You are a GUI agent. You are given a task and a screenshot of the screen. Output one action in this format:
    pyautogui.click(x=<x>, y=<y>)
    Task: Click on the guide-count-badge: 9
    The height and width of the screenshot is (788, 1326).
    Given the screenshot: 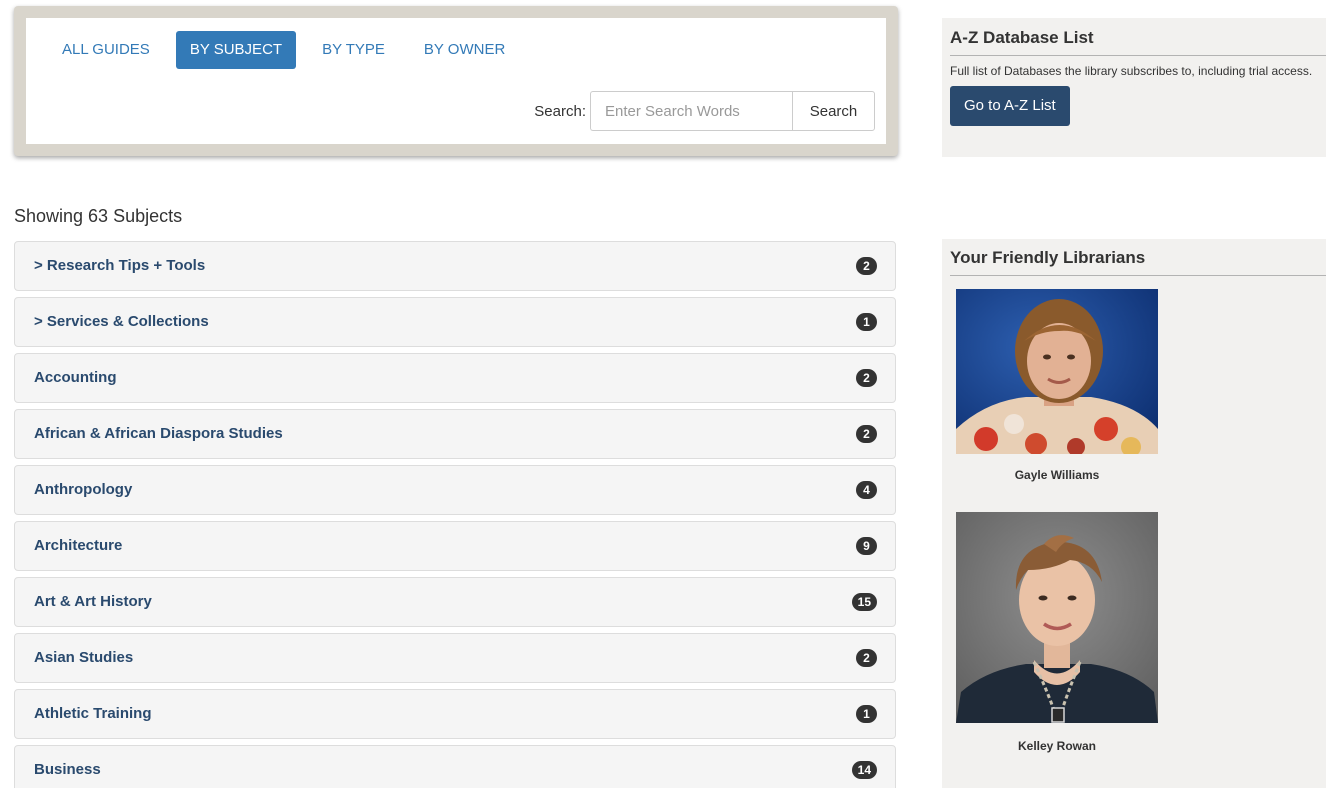 What is the action you would take?
    pyautogui.click(x=866, y=546)
    